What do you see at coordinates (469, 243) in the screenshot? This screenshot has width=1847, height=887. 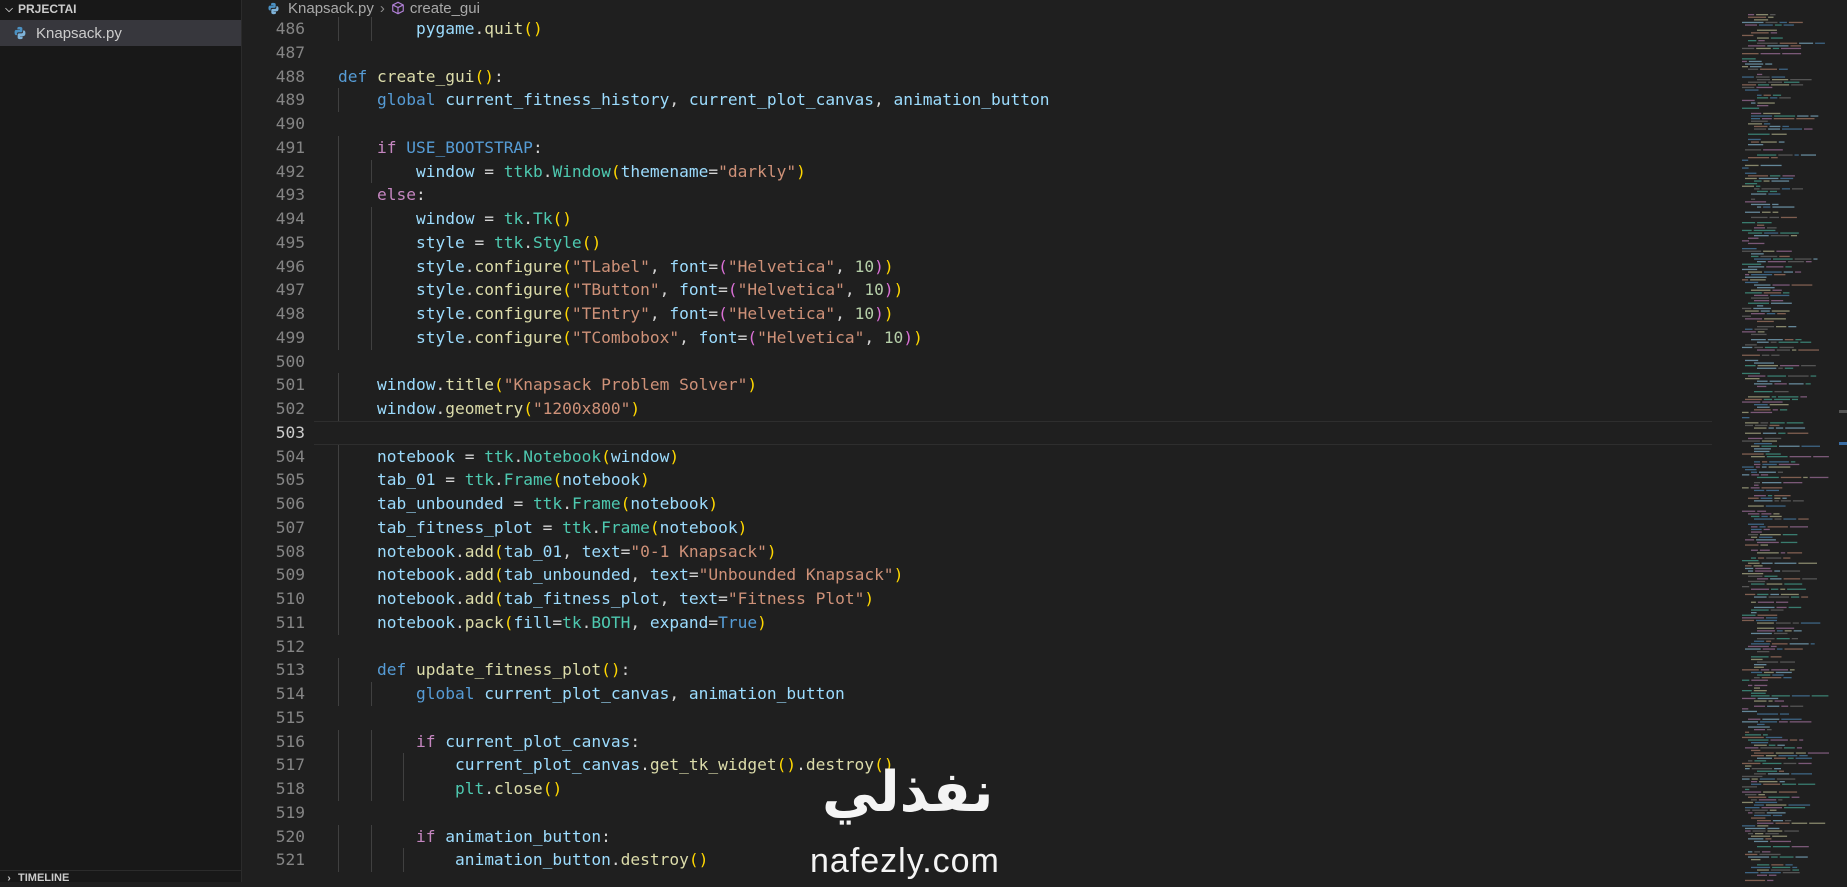 I see `code-text: style = ttk.Style()` at bounding box center [469, 243].